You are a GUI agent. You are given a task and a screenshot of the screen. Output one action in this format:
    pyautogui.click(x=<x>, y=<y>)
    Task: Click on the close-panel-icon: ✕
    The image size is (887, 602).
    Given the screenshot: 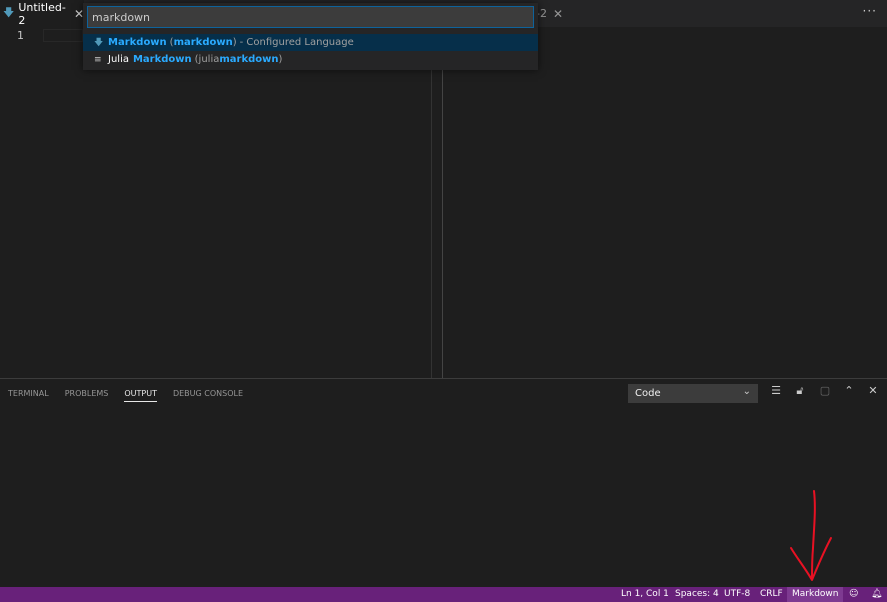 What is the action you would take?
    pyautogui.click(x=873, y=390)
    